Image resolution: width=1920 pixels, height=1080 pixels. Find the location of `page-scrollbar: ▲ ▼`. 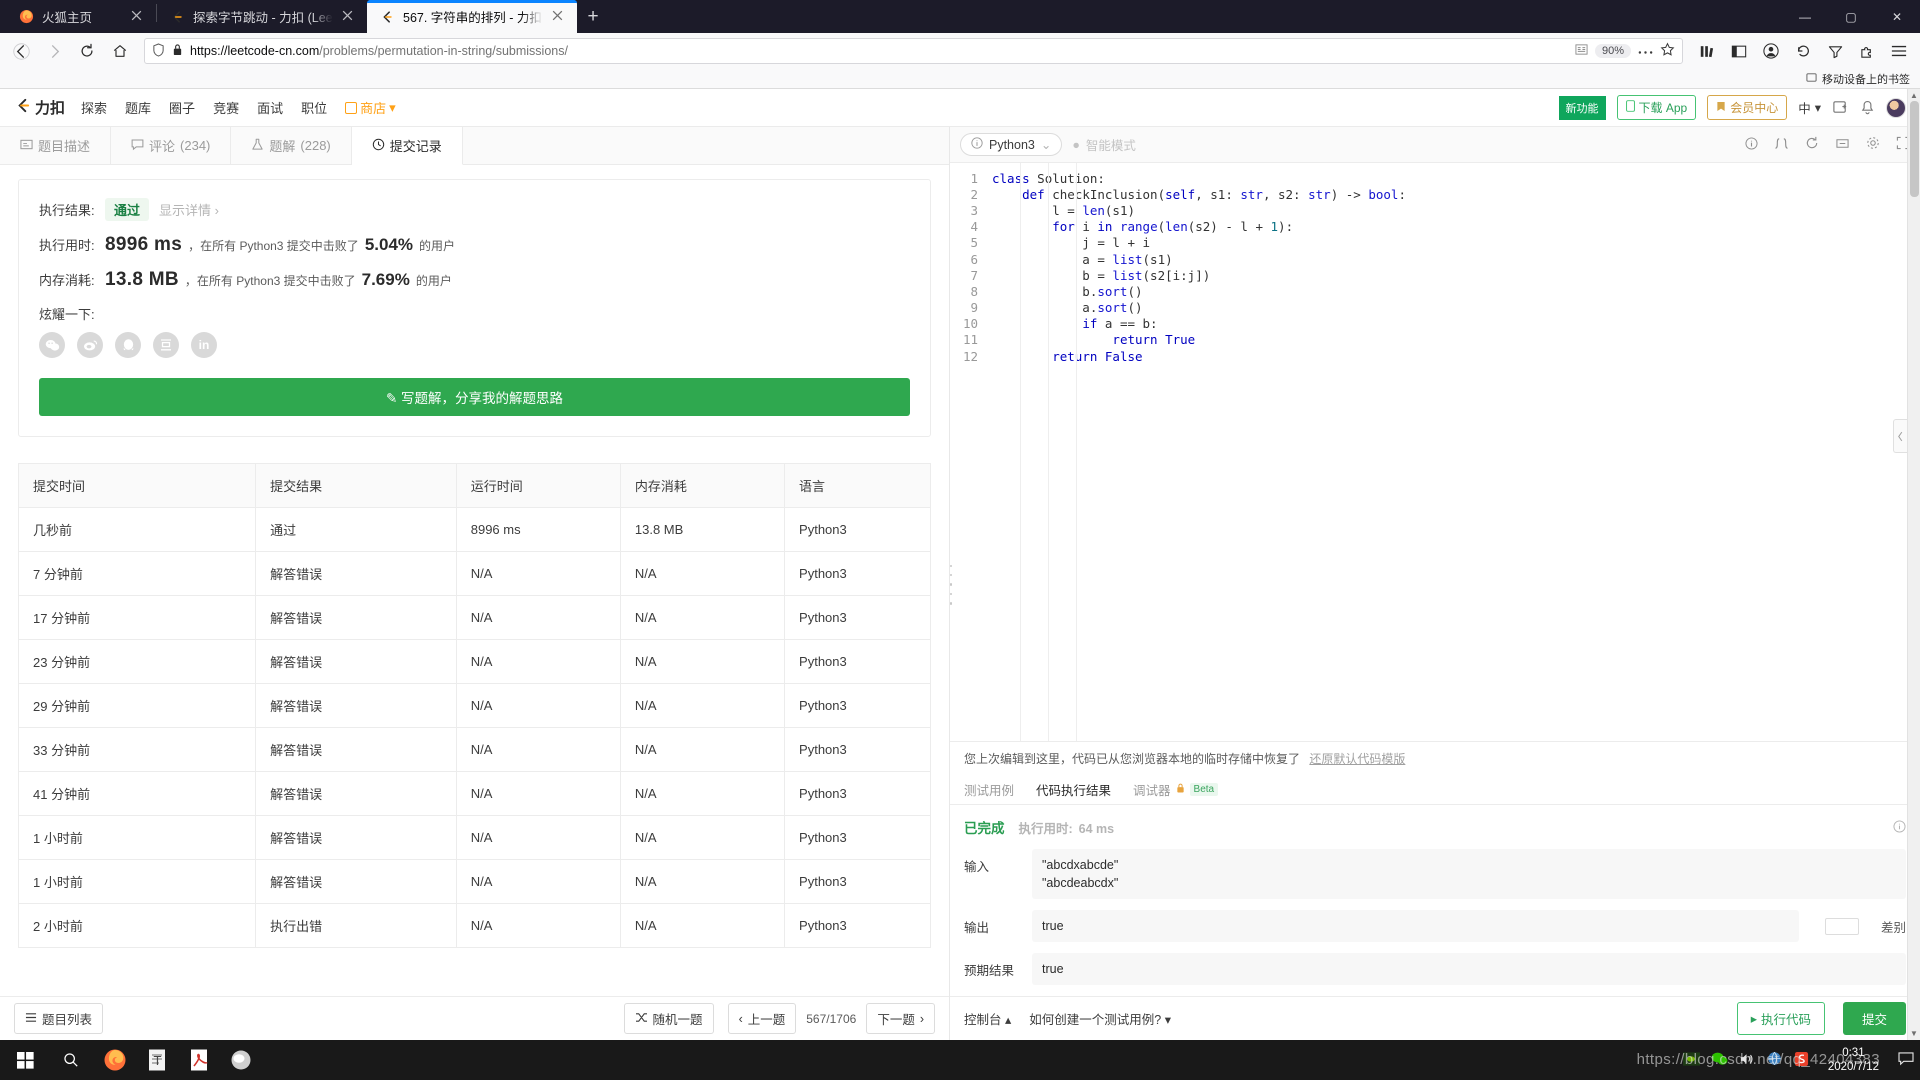

page-scrollbar: ▲ ▼ is located at coordinates (1913, 564).